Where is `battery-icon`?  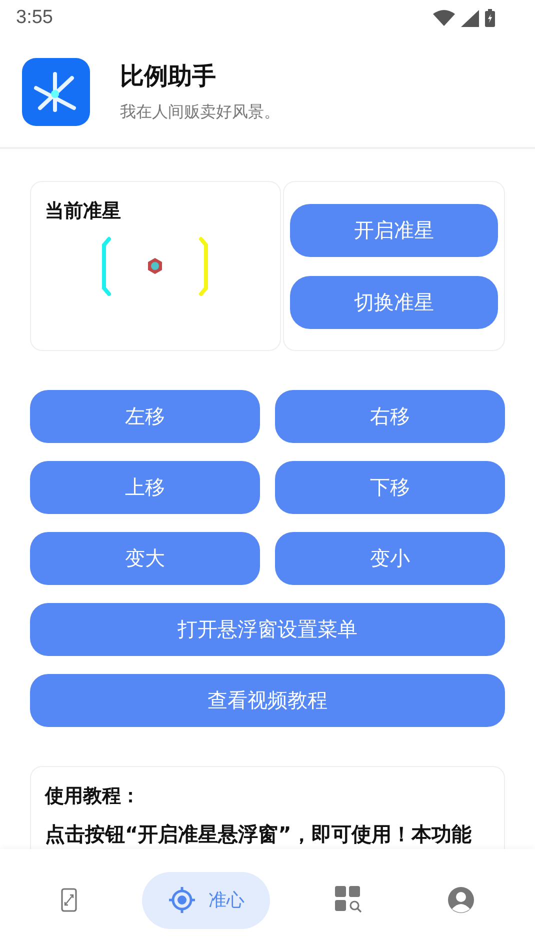
battery-icon is located at coordinates (490, 18).